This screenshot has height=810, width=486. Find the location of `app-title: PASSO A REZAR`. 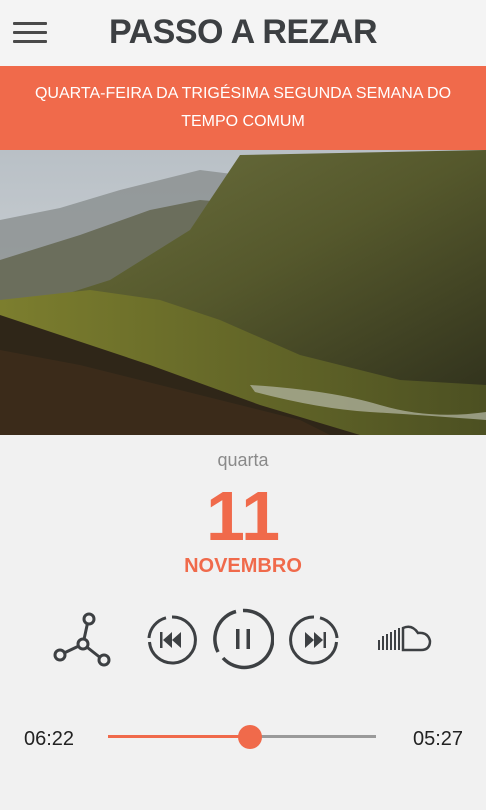

app-title: PASSO A REZAR is located at coordinates (243, 32).